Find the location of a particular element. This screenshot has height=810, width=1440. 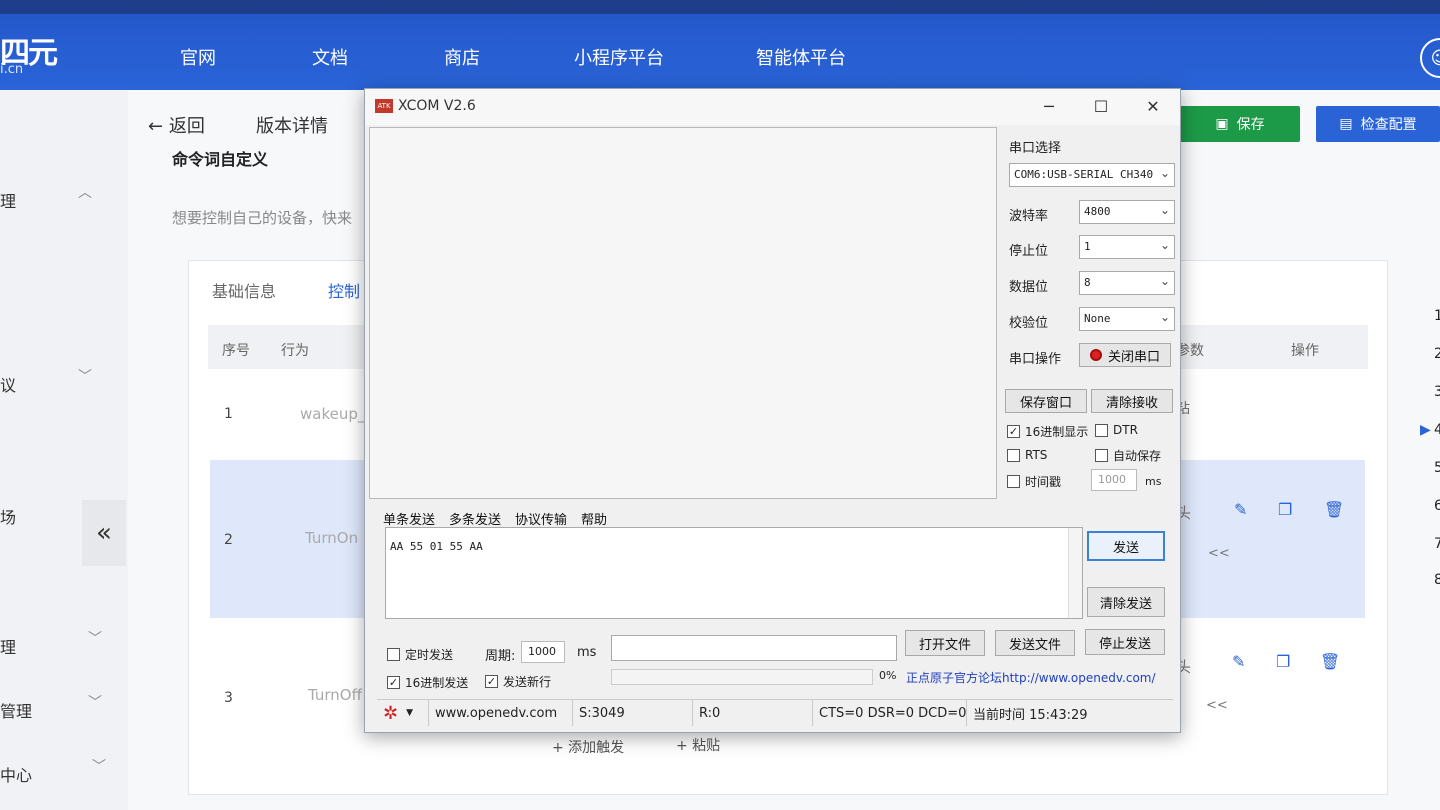

behavior-field: wakeup_ is located at coordinates (332, 414).